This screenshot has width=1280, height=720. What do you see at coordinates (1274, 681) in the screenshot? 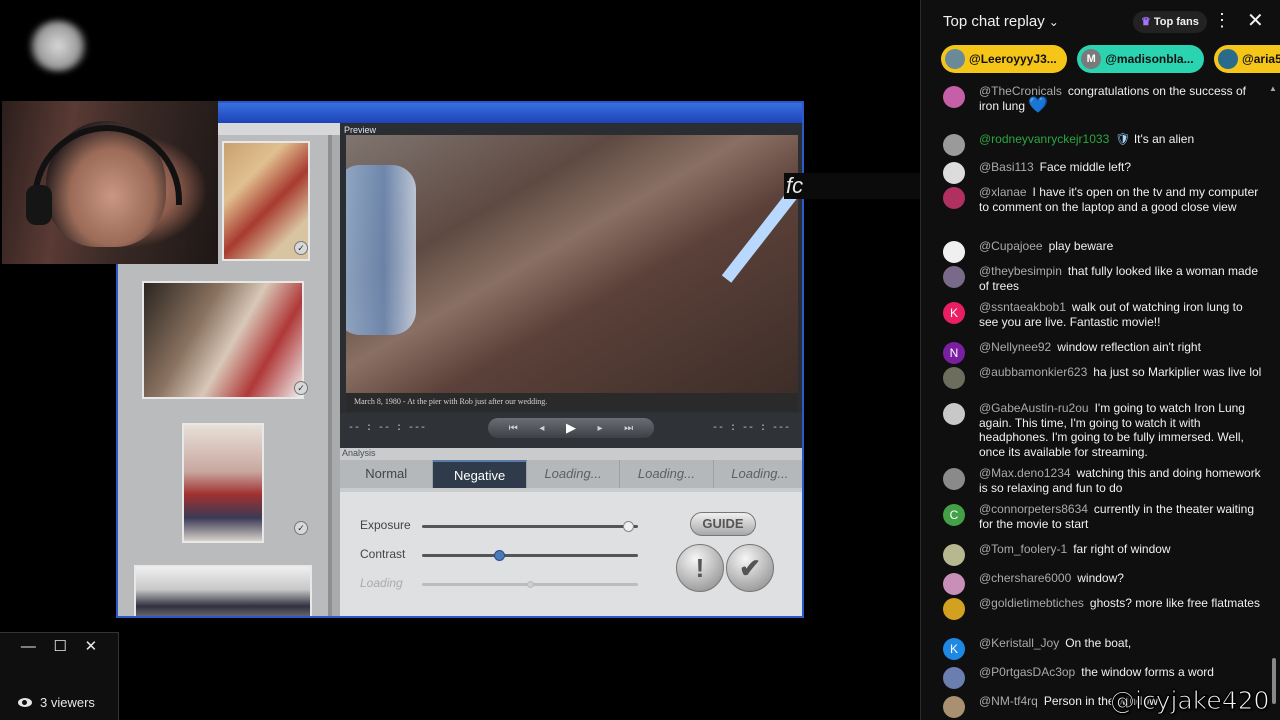
I see `chat-scrollbar` at bounding box center [1274, 681].